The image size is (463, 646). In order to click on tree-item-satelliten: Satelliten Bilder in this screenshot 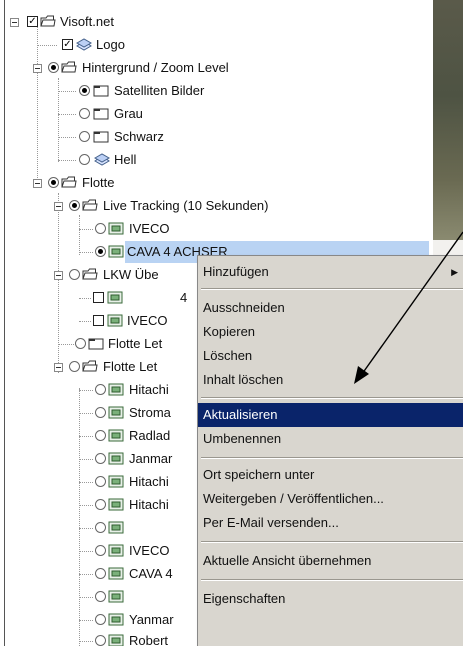, I will do `click(216, 91)`.